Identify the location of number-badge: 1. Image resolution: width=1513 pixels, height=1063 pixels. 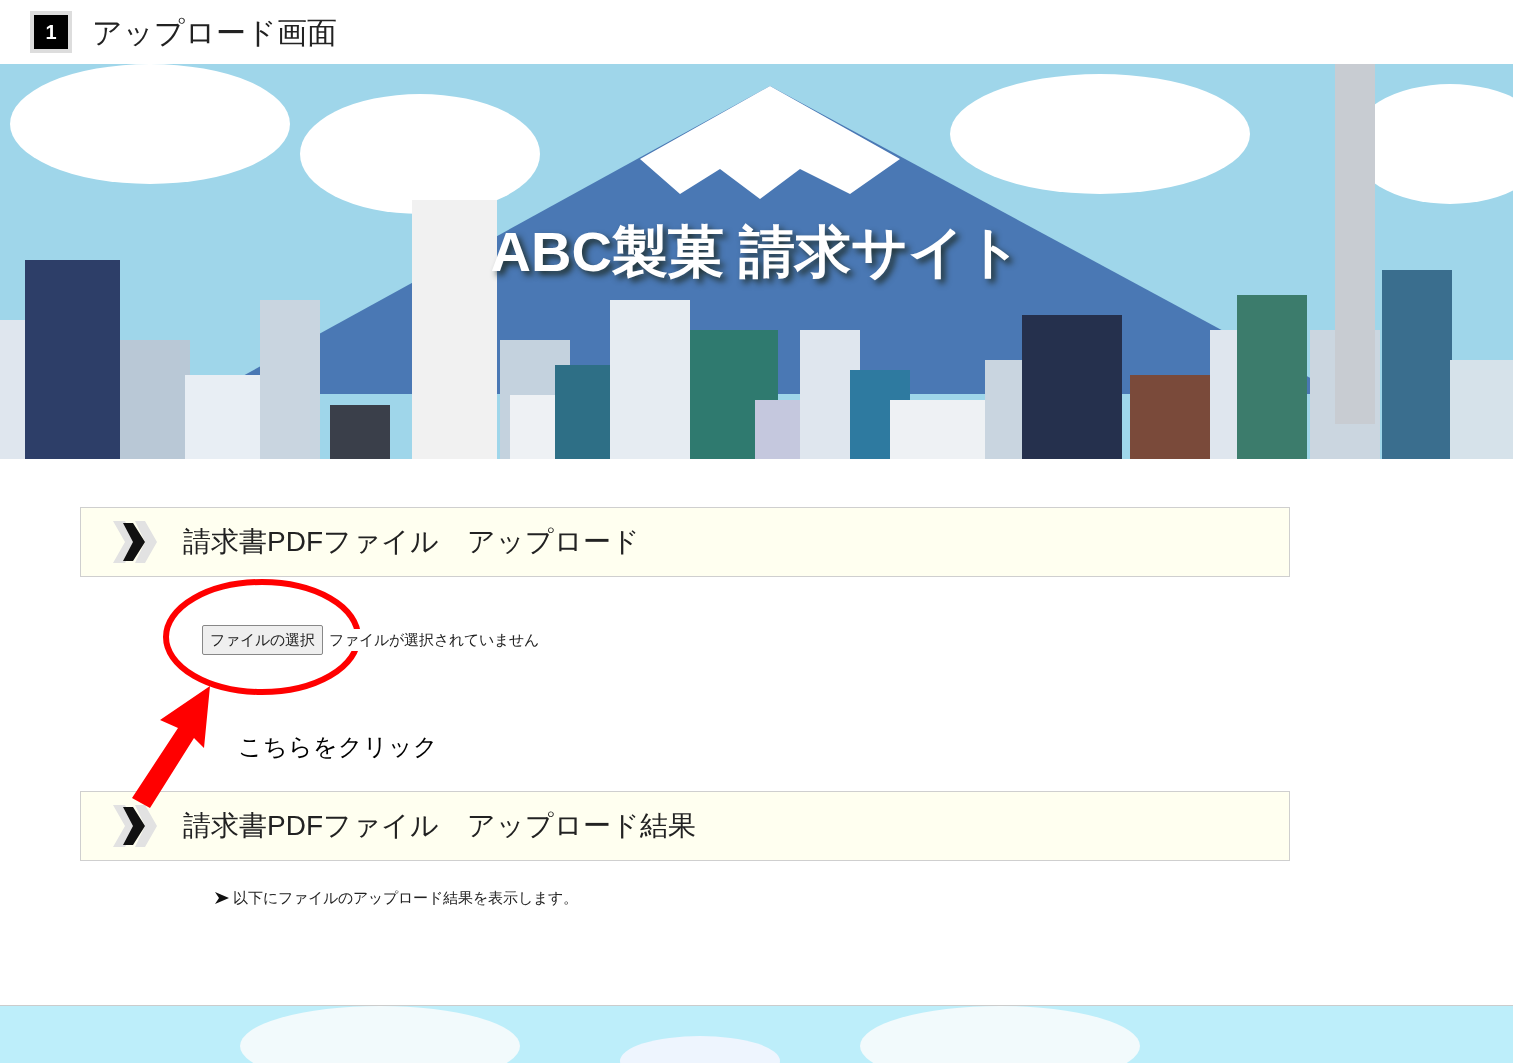
(51, 32).